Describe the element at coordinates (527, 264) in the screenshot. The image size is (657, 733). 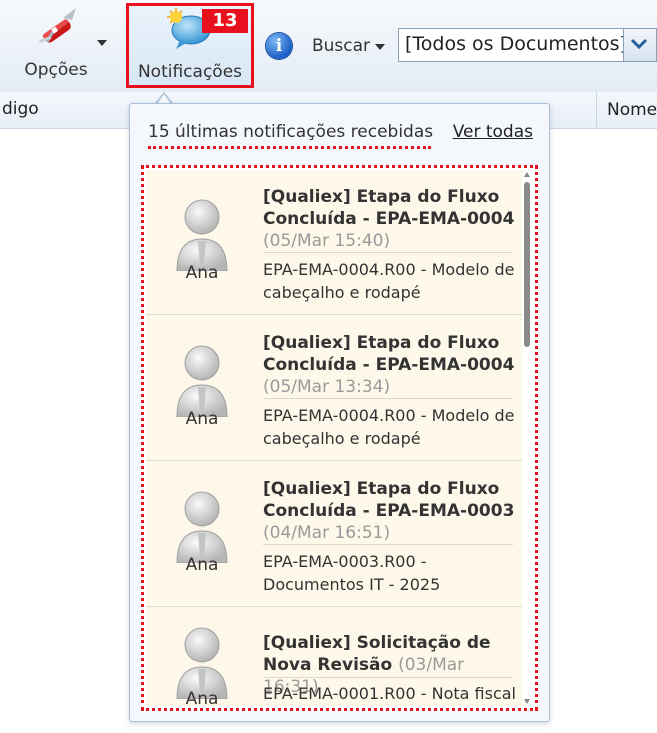
I see `scrollbar-thumb` at that location.